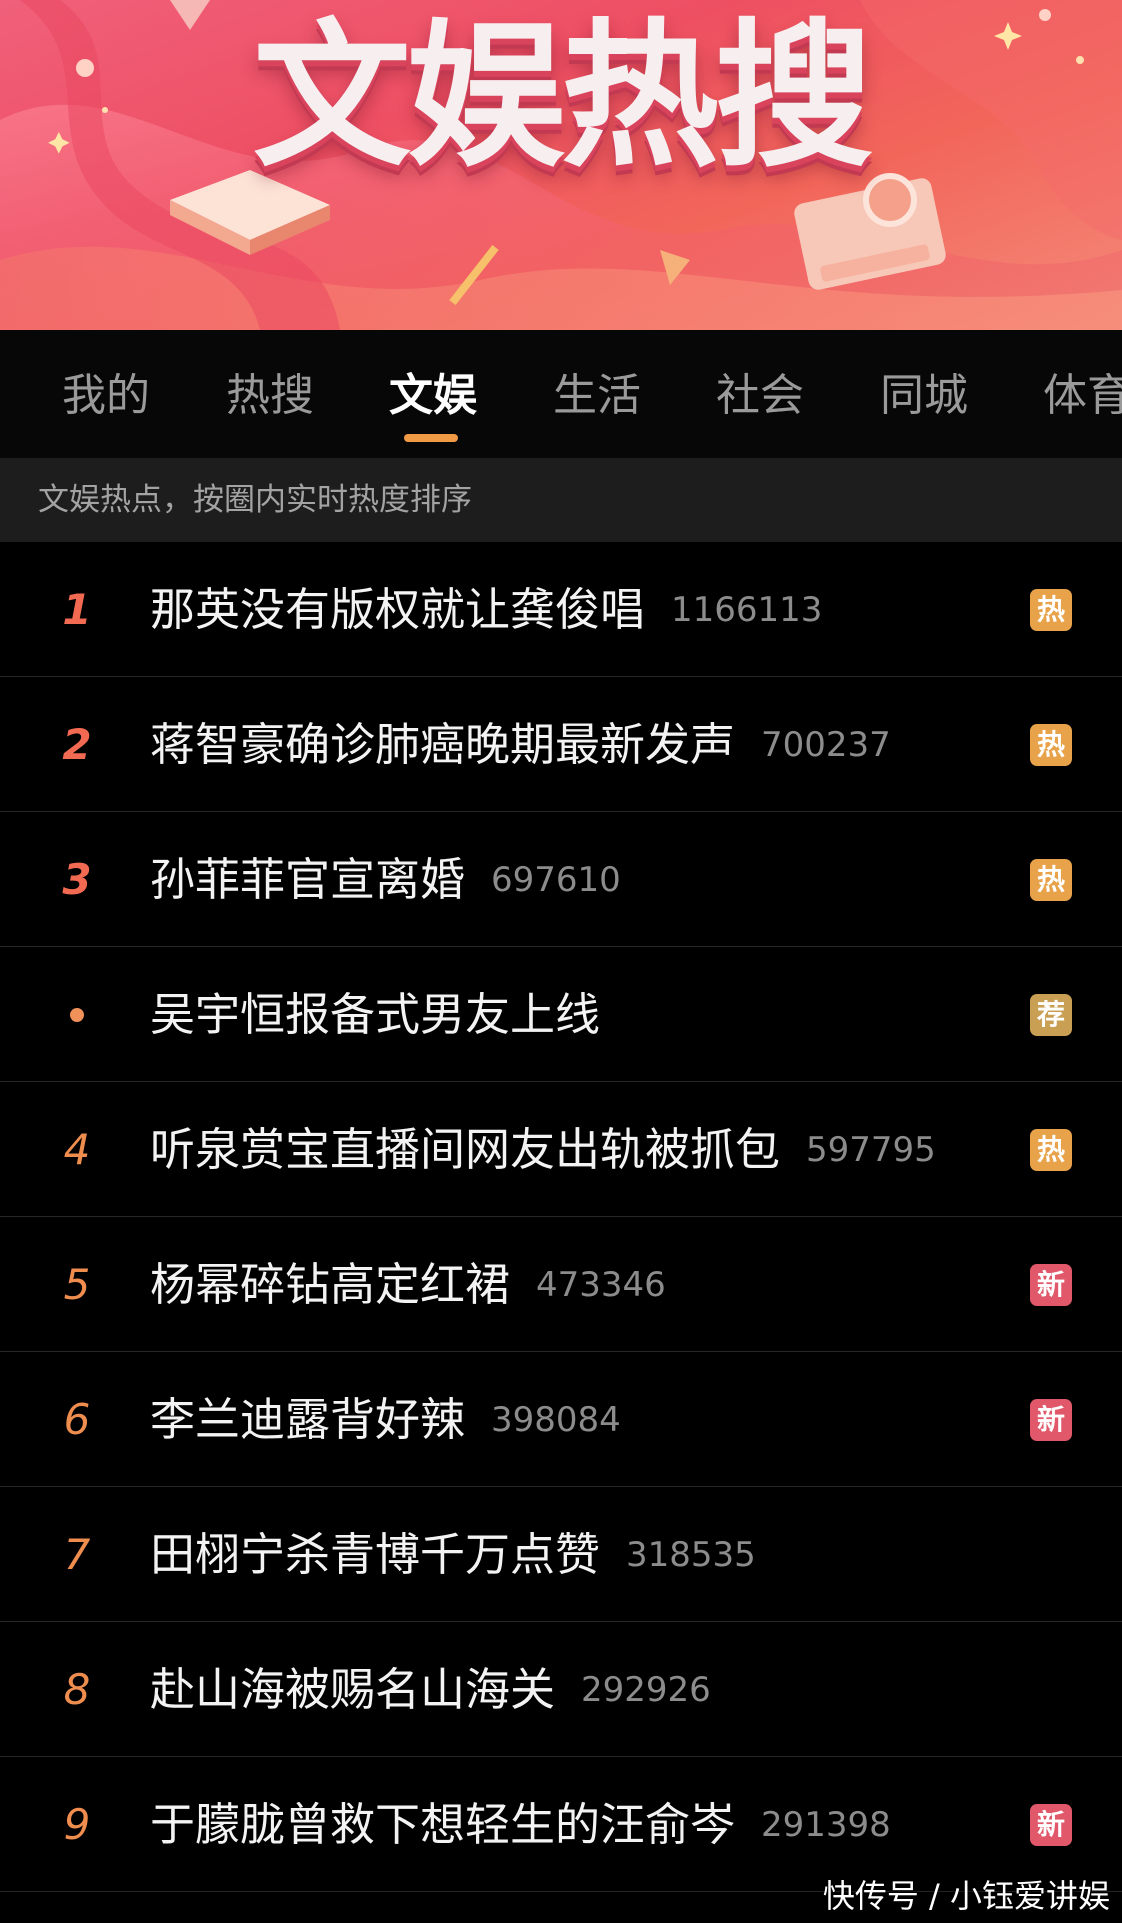 The width and height of the screenshot is (1122, 1923). I want to click on list-item: 7 田栩宁杀青博千万点赞 318535, so click(561, 1554).